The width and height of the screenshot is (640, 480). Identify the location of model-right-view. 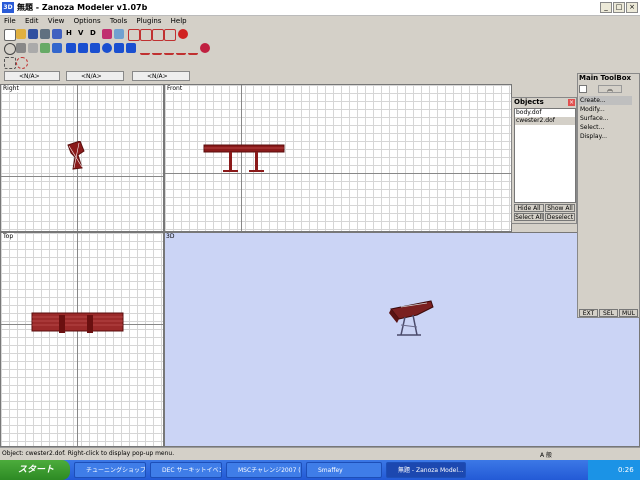
(76, 155).